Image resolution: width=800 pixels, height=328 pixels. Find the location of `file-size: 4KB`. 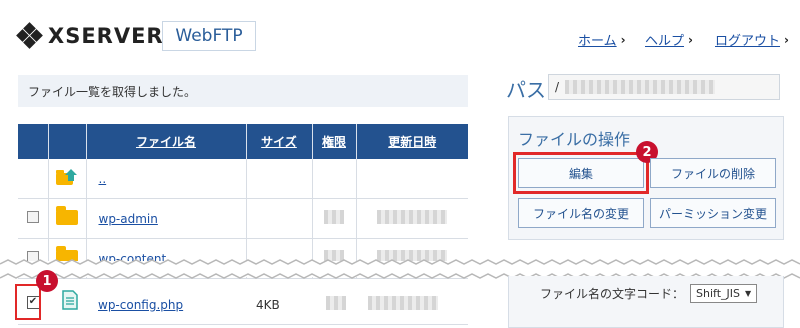

file-size: 4KB is located at coordinates (268, 305).